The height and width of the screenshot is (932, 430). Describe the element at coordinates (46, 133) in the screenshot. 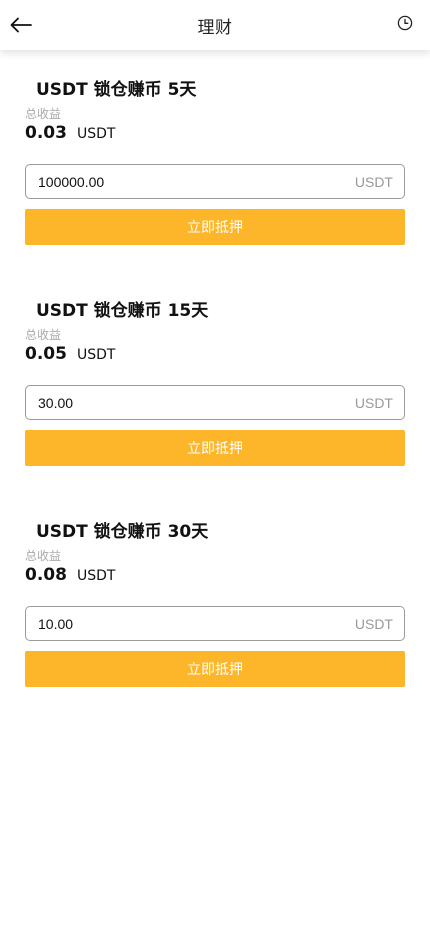

I see `income-value: 0.03` at that location.